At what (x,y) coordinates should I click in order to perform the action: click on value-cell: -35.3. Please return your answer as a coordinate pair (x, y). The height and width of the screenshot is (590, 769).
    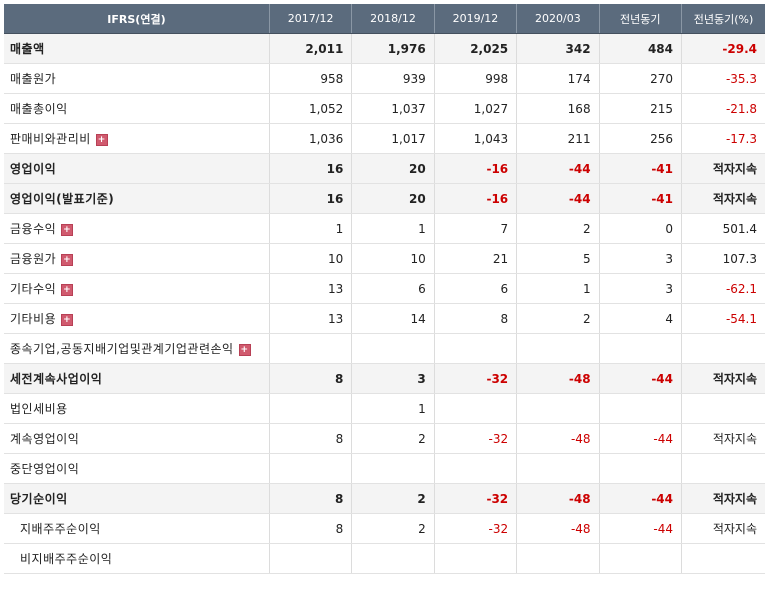
    Looking at the image, I should click on (723, 78).